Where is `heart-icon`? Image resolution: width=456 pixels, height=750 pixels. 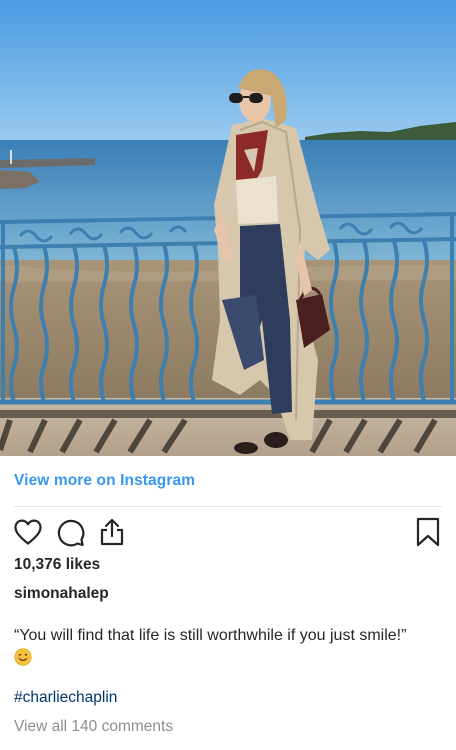
heart-icon is located at coordinates (28, 532).